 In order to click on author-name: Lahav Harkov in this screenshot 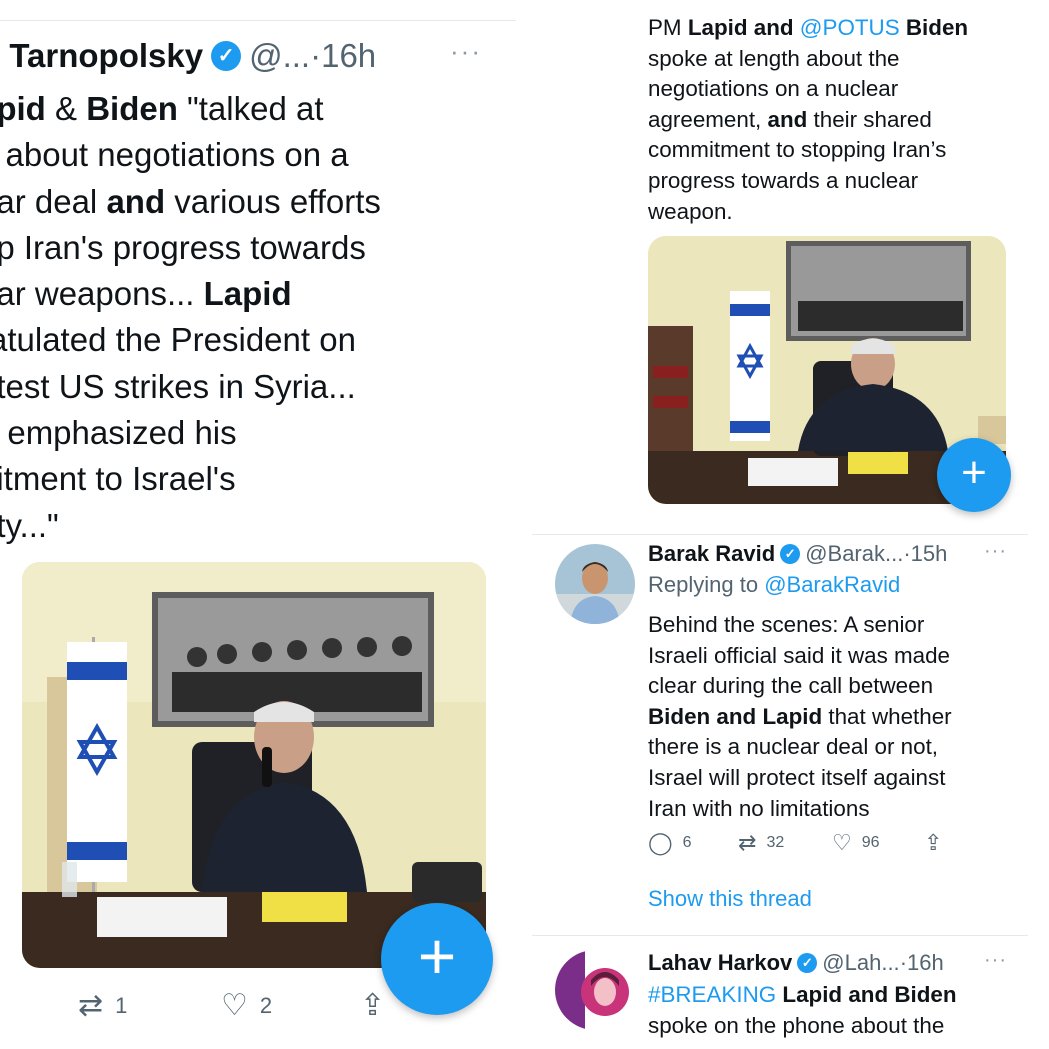, I will do `click(720, 963)`.